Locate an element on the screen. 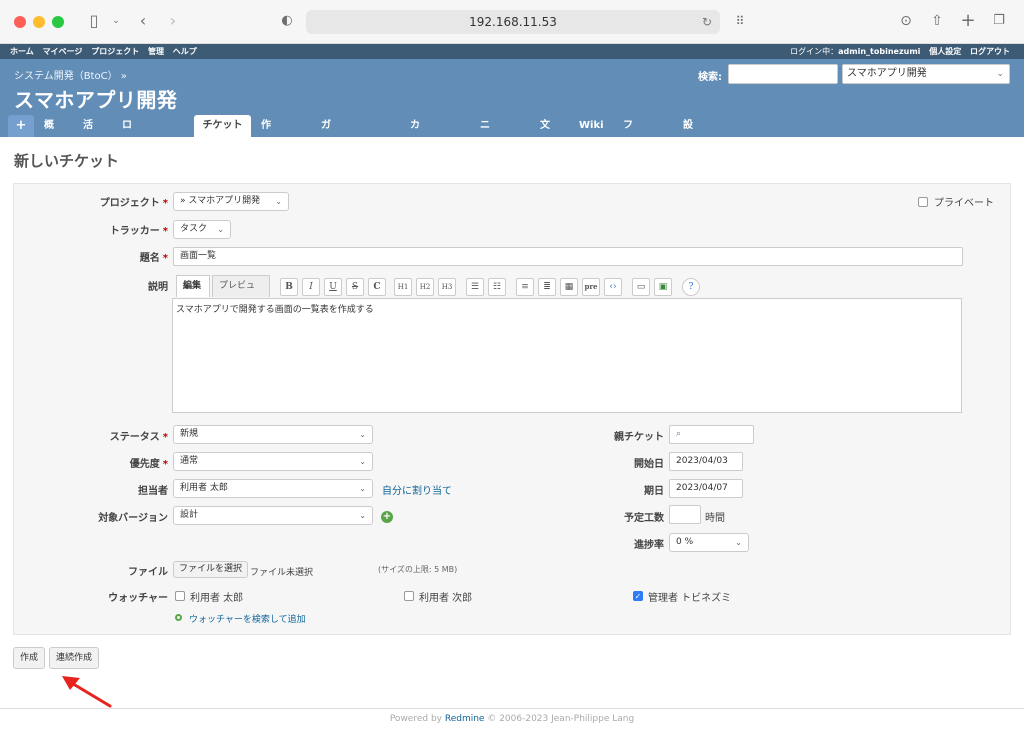 This screenshot has width=1024, height=729. sidebar-icon: ▯ is located at coordinates (94, 21).